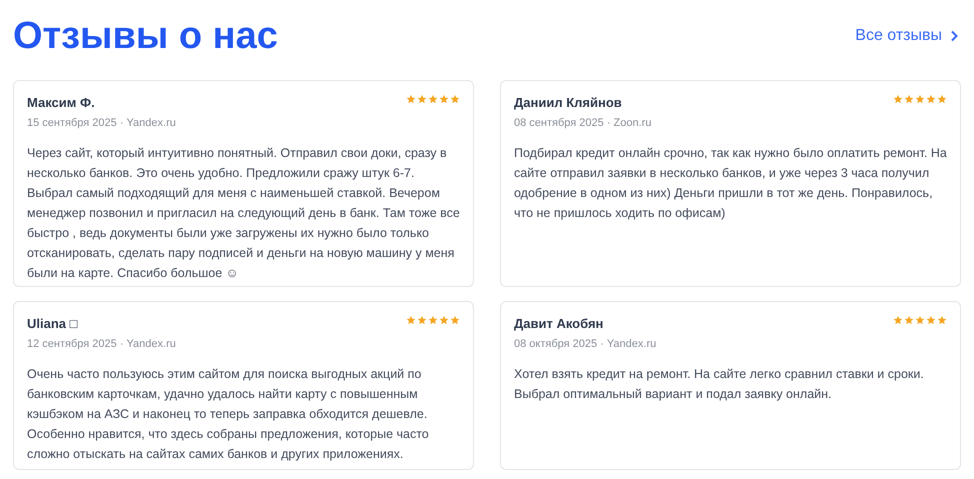  What do you see at coordinates (228, 414) in the screenshot?
I see `review-text: Очень часто пользуюсь этим сайтом для поиска выгодных акций по банковским карточкам, удачно удалось найти карту с повышенным кэшбэком на АЗС и наконец то теперь заправка обходится дешевле. Особенно нравится, что здесь собраны предложения, которые часто сложно отыскать на сайтах самих банков и других приложениях.` at bounding box center [228, 414].